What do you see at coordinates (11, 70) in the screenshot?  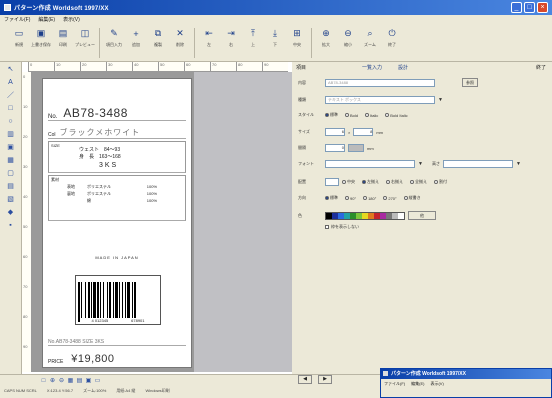 I see `pointer-icon: ↖` at bounding box center [11, 70].